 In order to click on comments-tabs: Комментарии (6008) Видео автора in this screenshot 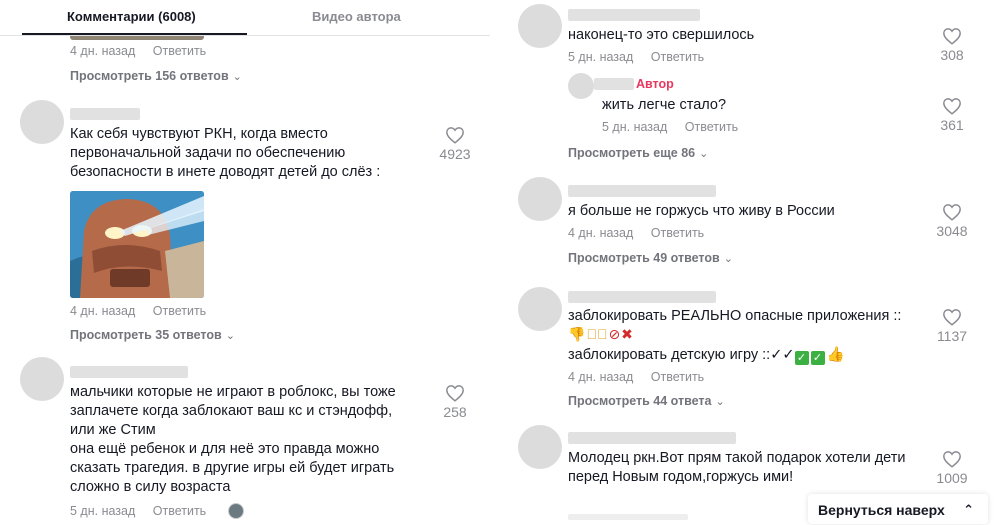, I will do `click(245, 18)`.